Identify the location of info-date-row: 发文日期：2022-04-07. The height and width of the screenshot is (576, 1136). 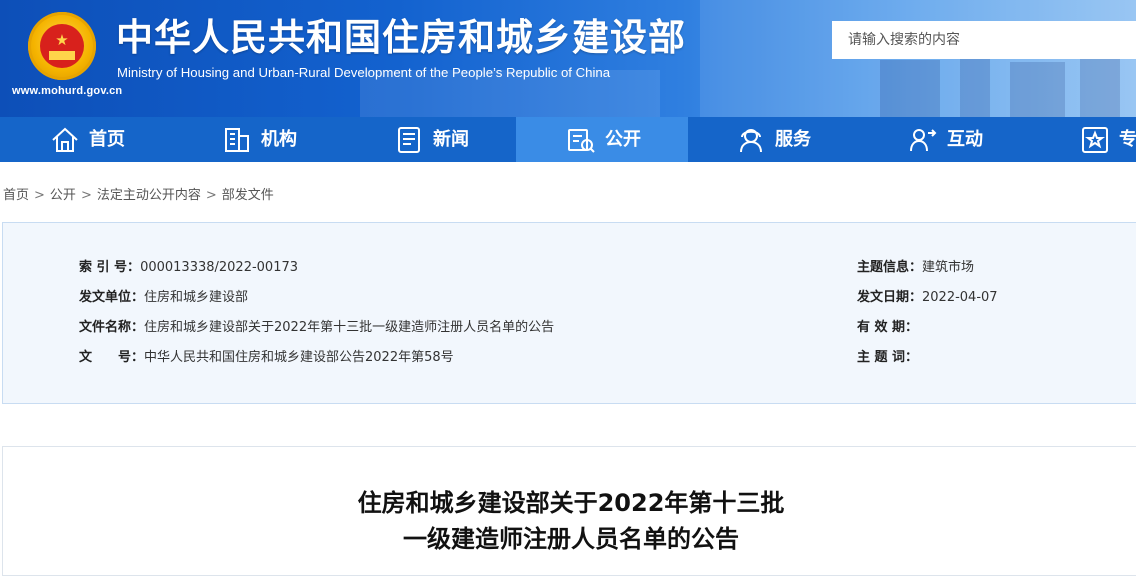
(927, 295).